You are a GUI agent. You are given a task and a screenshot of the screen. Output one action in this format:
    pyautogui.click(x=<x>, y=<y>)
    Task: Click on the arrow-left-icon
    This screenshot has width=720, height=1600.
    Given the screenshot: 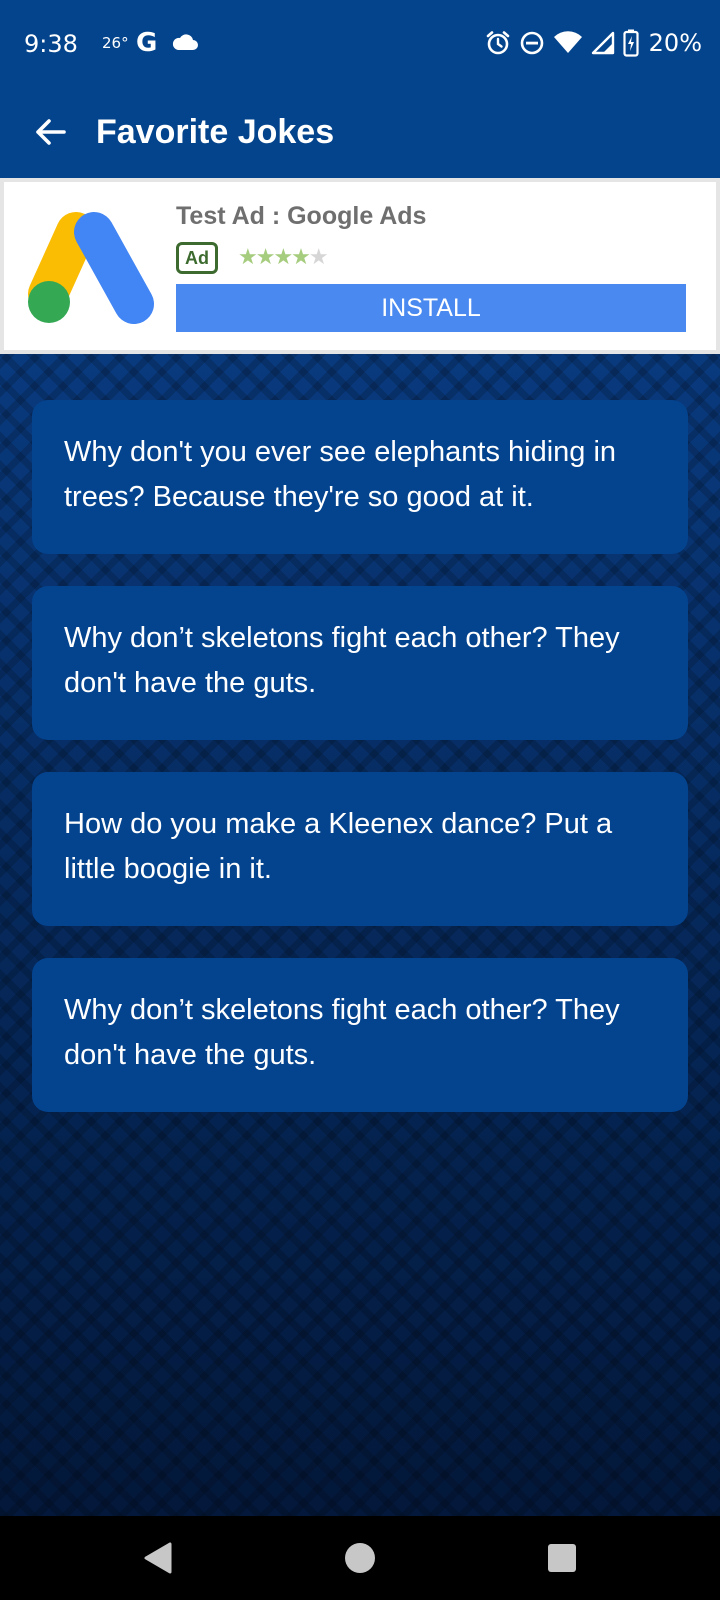 What is the action you would take?
    pyautogui.click(x=51, y=132)
    